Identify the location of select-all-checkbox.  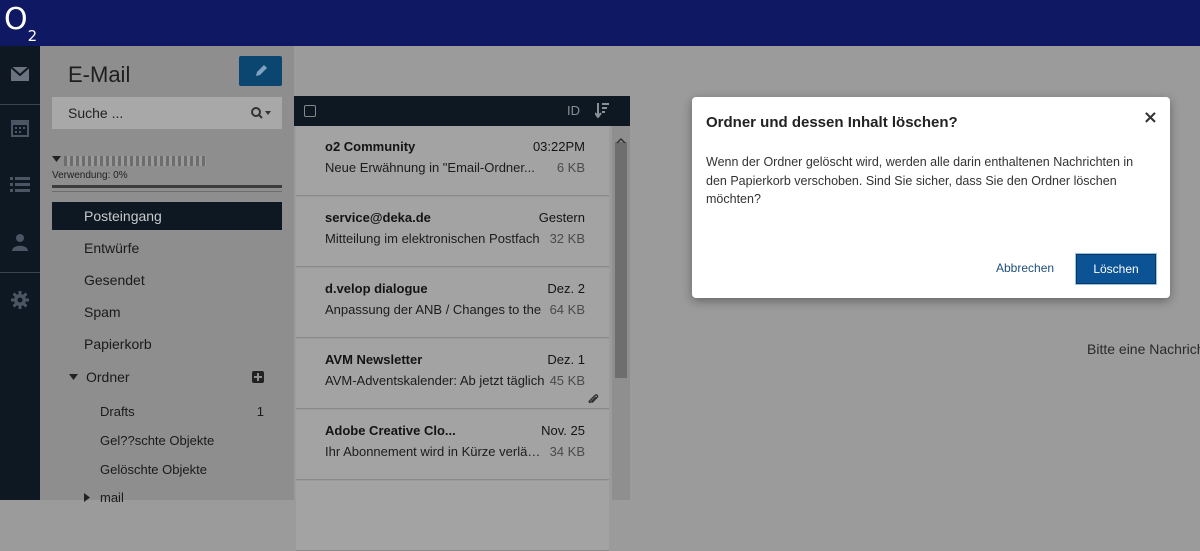
(310, 111).